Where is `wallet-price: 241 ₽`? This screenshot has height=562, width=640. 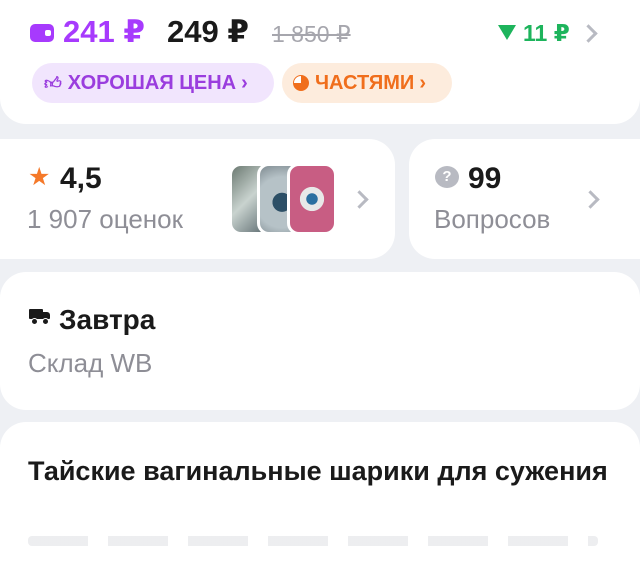
wallet-price: 241 ₽ is located at coordinates (104, 32).